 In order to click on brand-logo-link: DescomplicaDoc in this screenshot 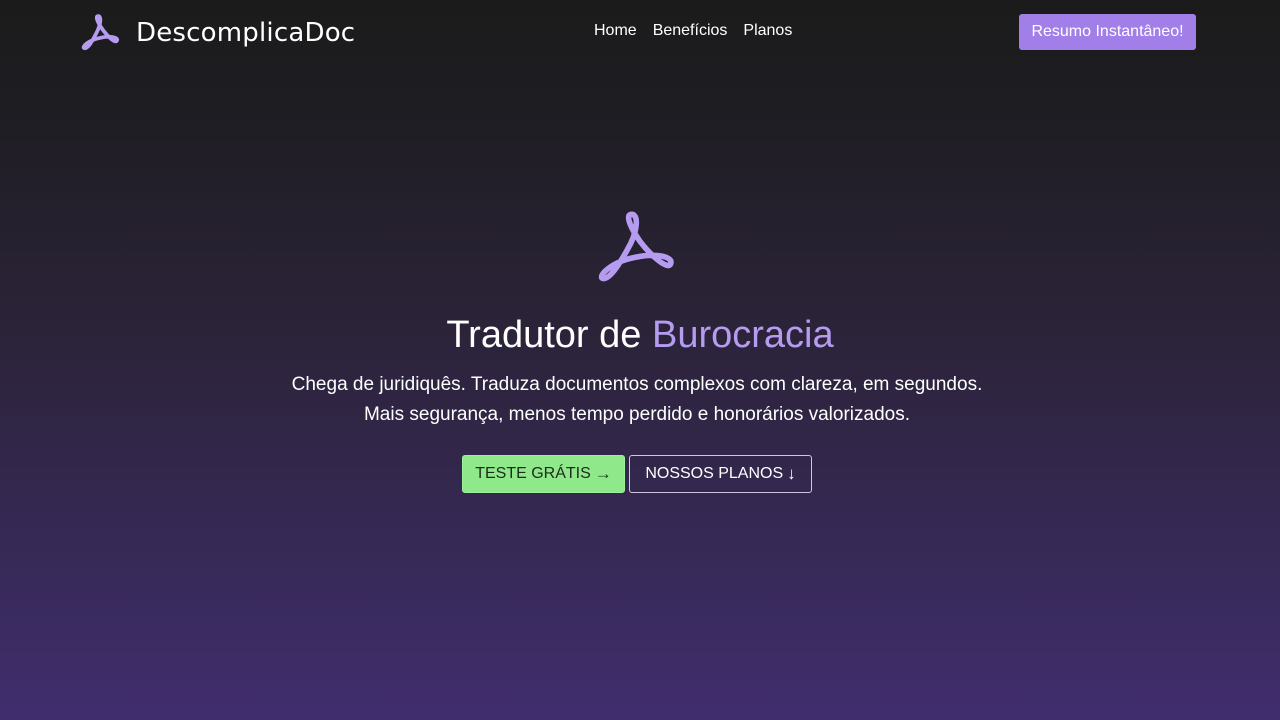, I will do `click(217, 33)`.